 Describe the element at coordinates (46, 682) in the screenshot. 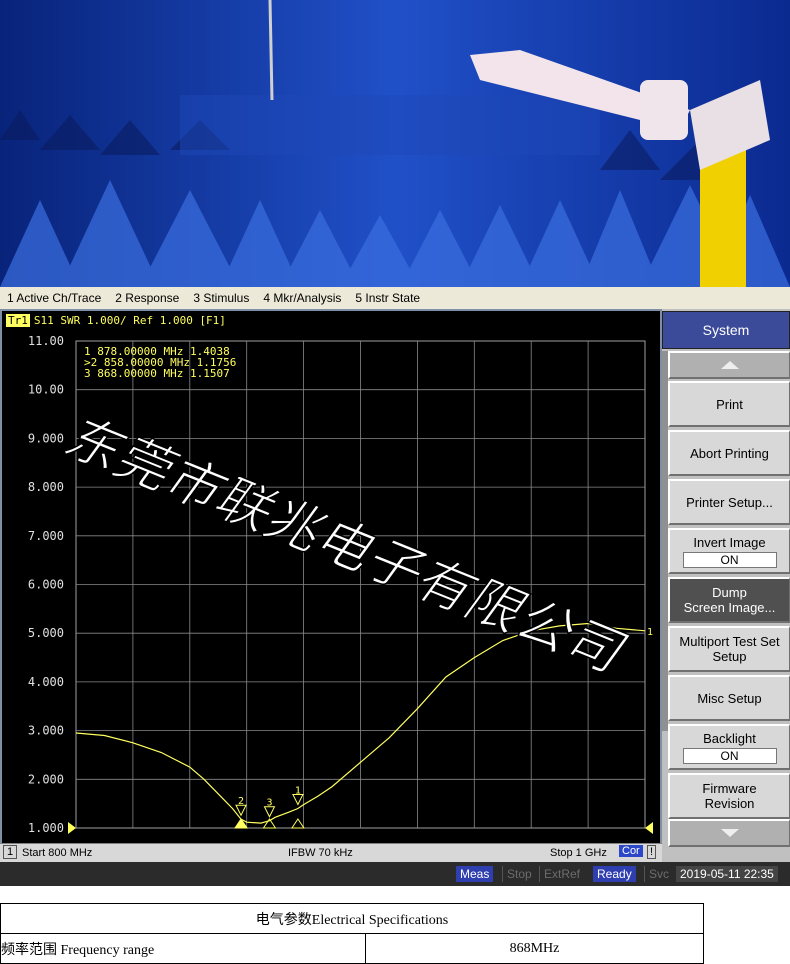

I see `y-tick-label: 4.000` at that location.